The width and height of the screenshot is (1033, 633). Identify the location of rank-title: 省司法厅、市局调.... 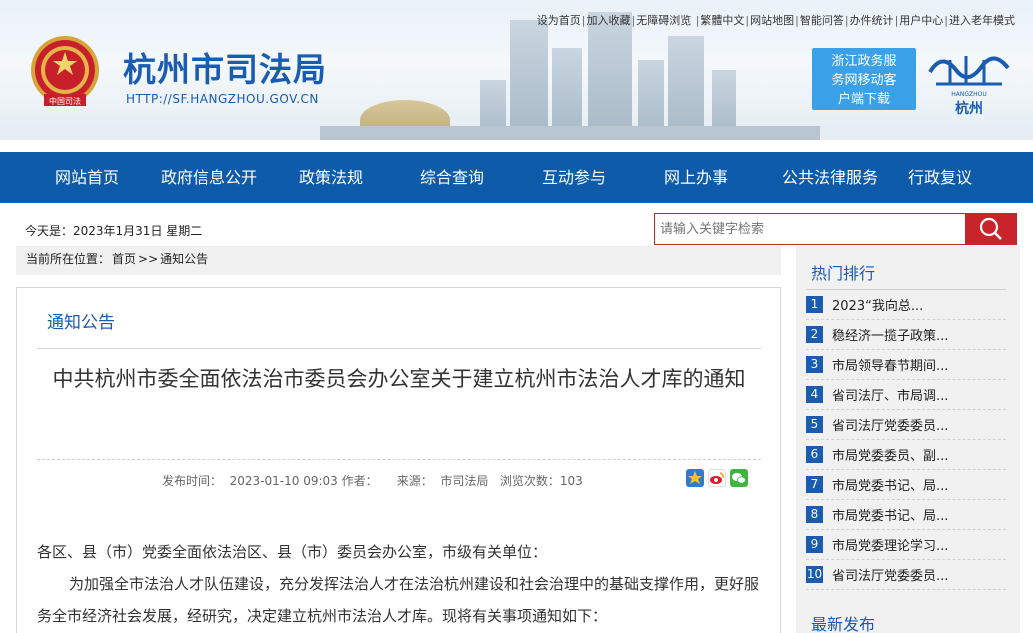
(890, 394).